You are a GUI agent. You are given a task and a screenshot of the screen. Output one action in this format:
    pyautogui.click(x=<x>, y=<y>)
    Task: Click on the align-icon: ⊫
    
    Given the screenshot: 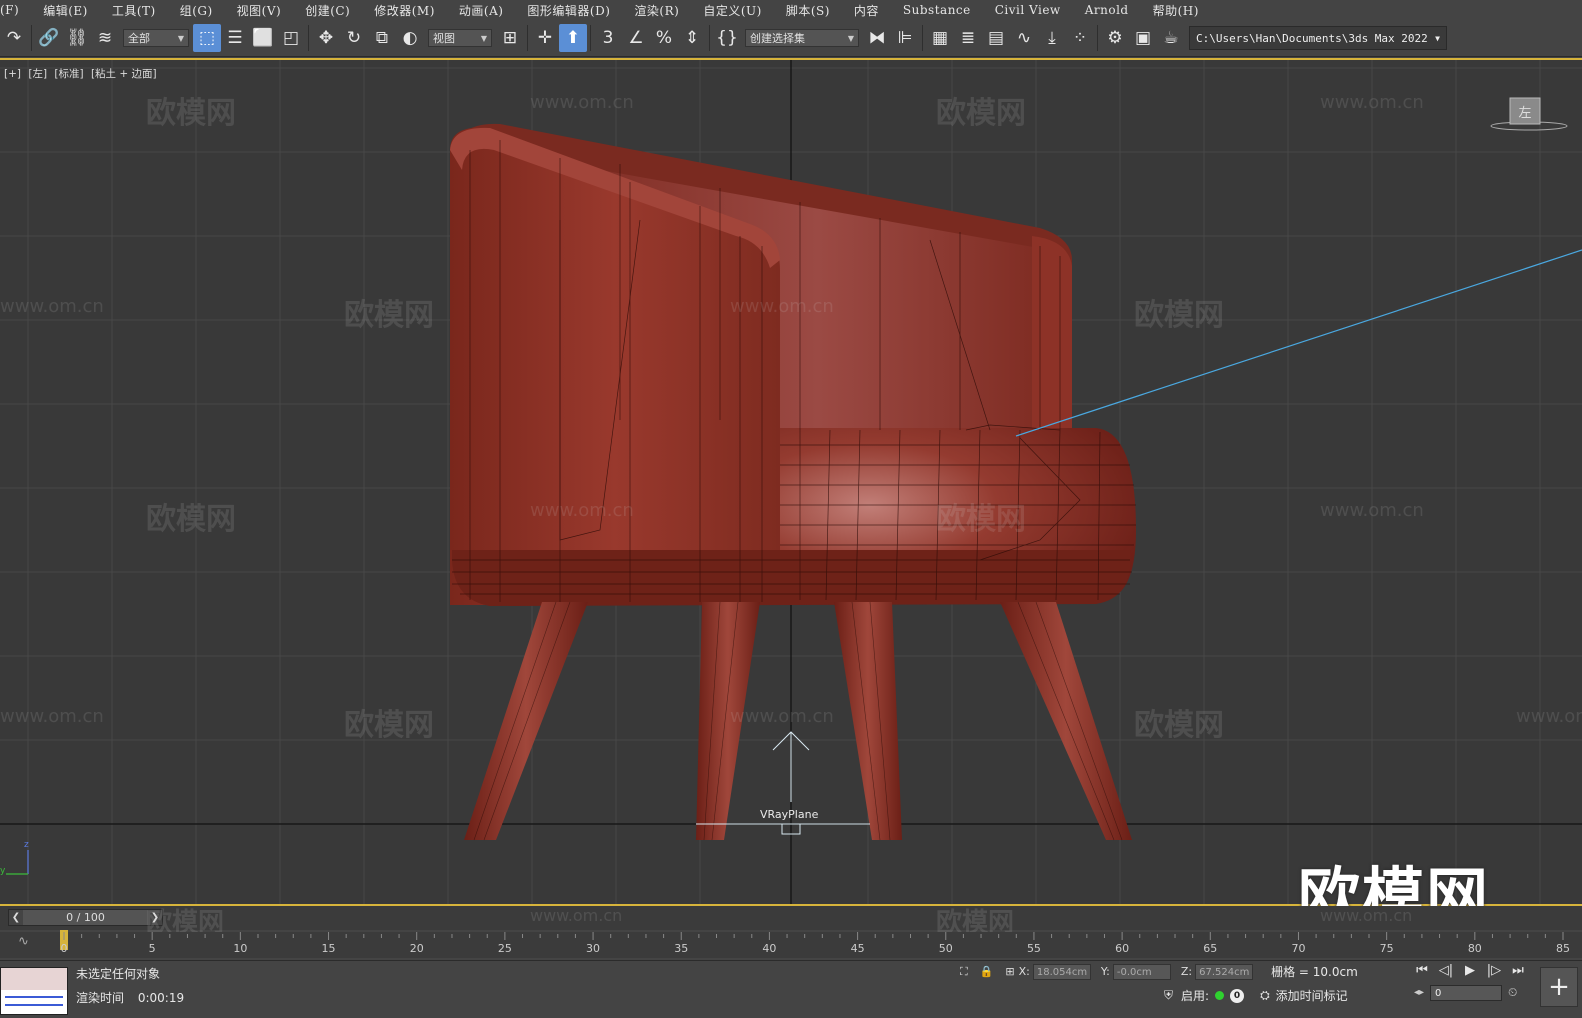 What is the action you would take?
    pyautogui.click(x=905, y=38)
    